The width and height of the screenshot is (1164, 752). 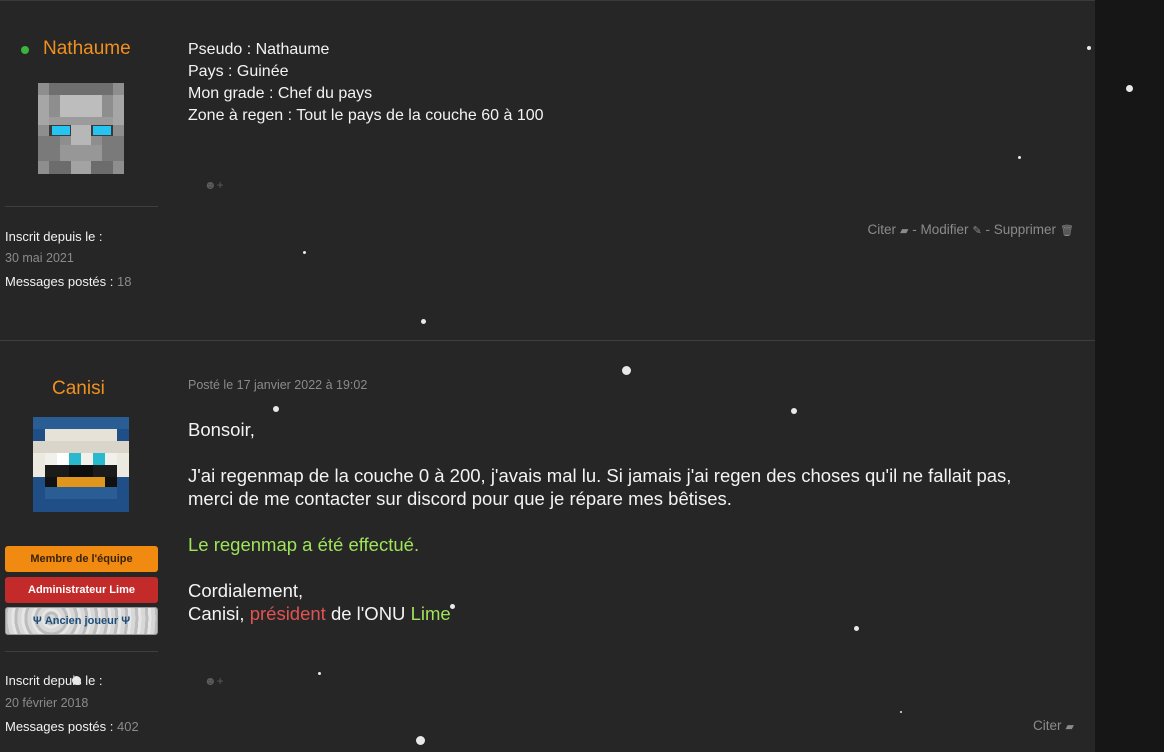 What do you see at coordinates (68, 281) in the screenshot?
I see `messages-posted: Messages postés : 18` at bounding box center [68, 281].